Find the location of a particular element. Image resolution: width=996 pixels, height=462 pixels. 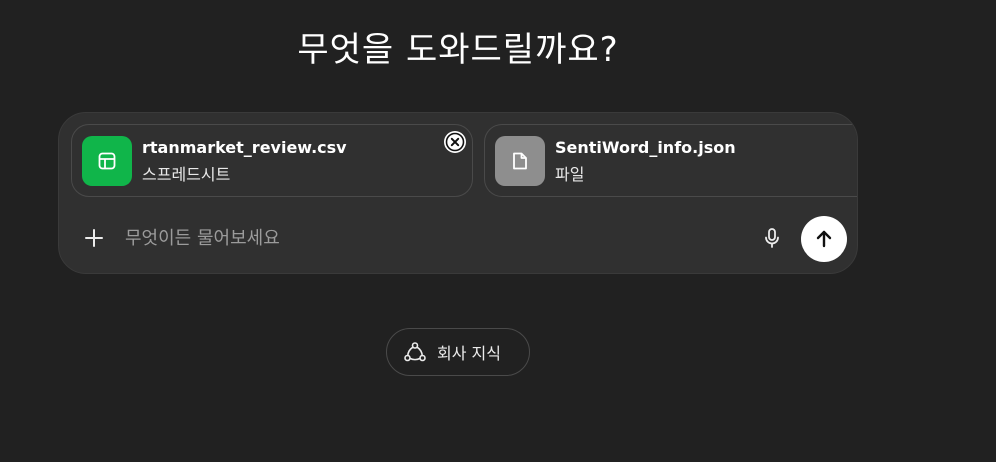

plus-icon is located at coordinates (94, 238).